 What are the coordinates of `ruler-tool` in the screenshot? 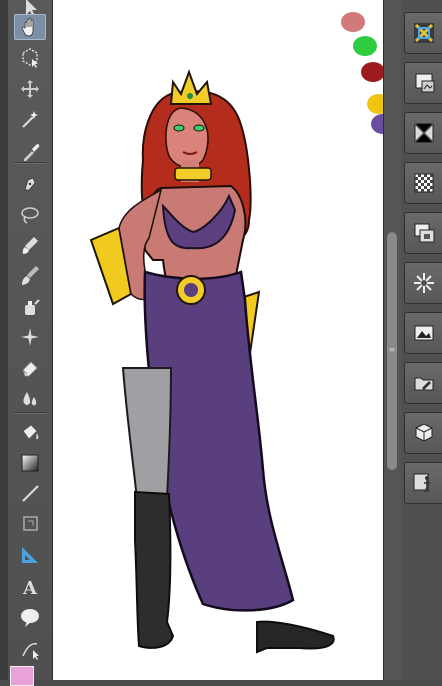 It's located at (30, 555).